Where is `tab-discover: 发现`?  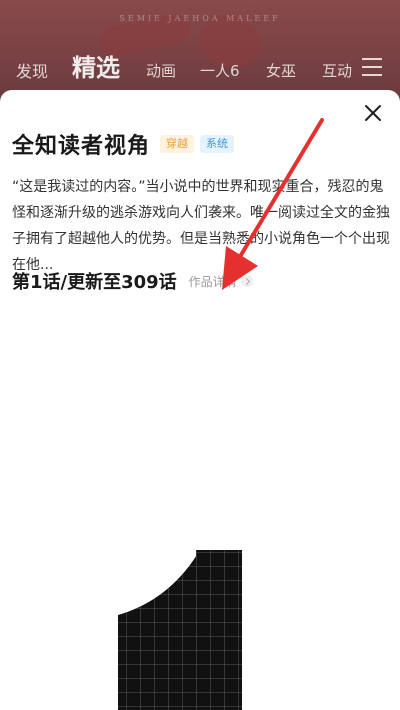 tab-discover: 发现 is located at coordinates (32, 70).